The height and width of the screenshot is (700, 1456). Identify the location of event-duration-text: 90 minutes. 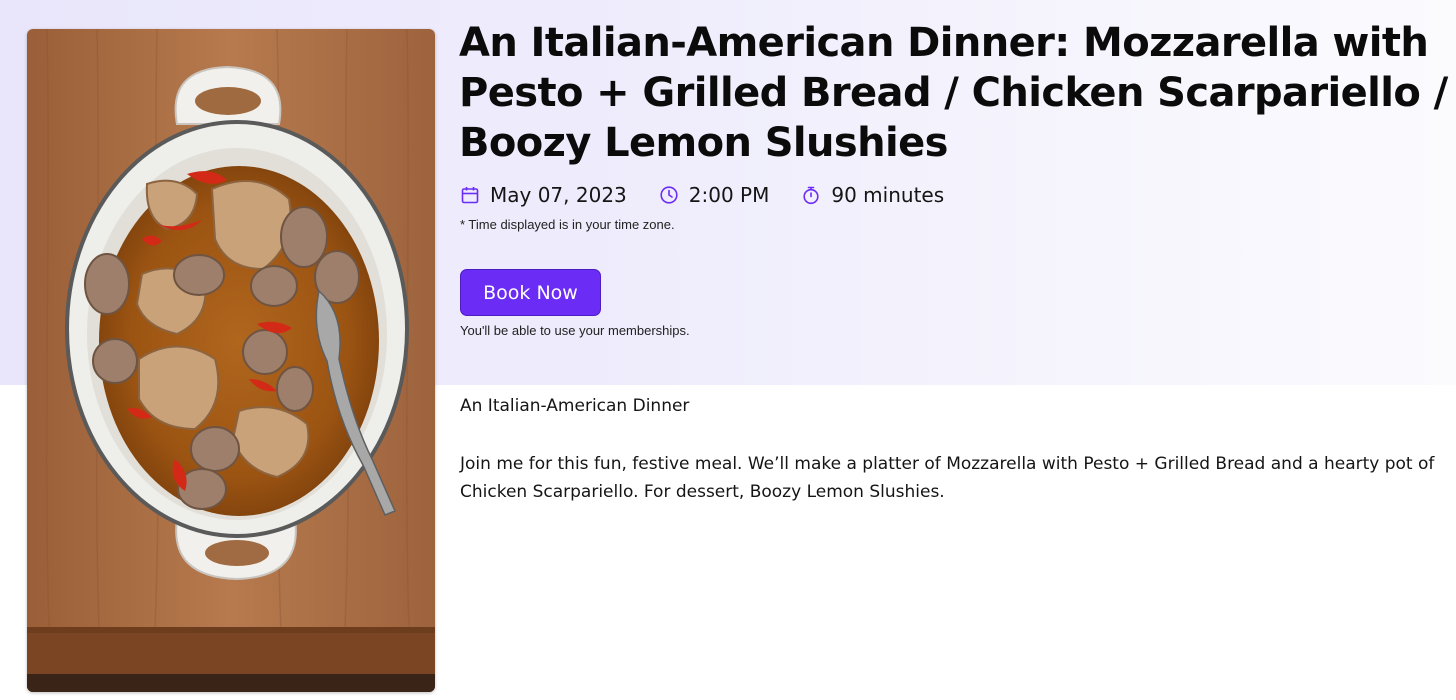
(888, 195).